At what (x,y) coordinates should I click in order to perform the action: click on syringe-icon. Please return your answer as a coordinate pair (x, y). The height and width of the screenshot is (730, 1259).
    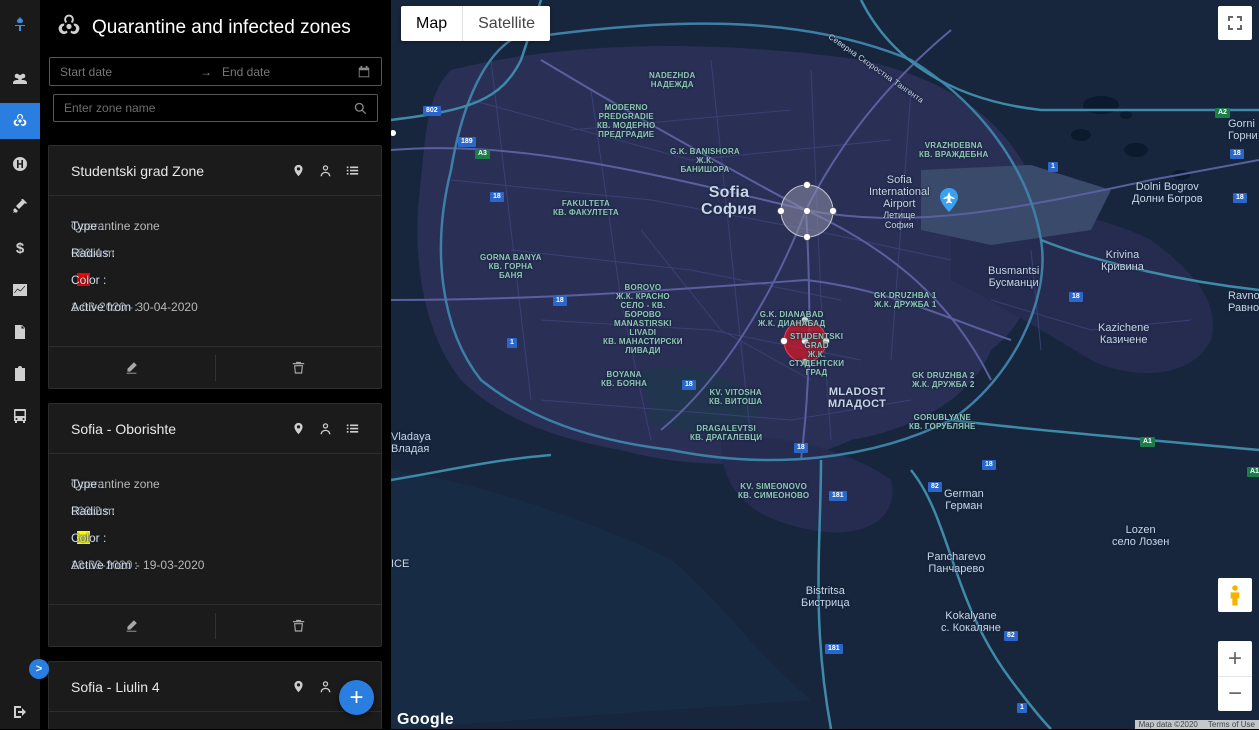
    Looking at the image, I should click on (20, 206).